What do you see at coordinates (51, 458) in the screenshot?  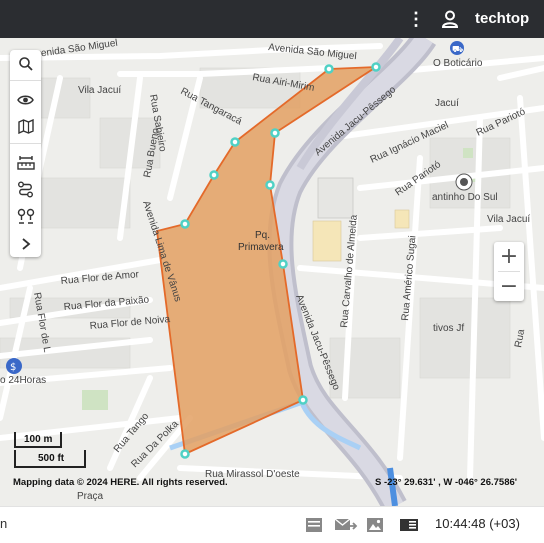 I see `scale-imperial: 500 ft` at bounding box center [51, 458].